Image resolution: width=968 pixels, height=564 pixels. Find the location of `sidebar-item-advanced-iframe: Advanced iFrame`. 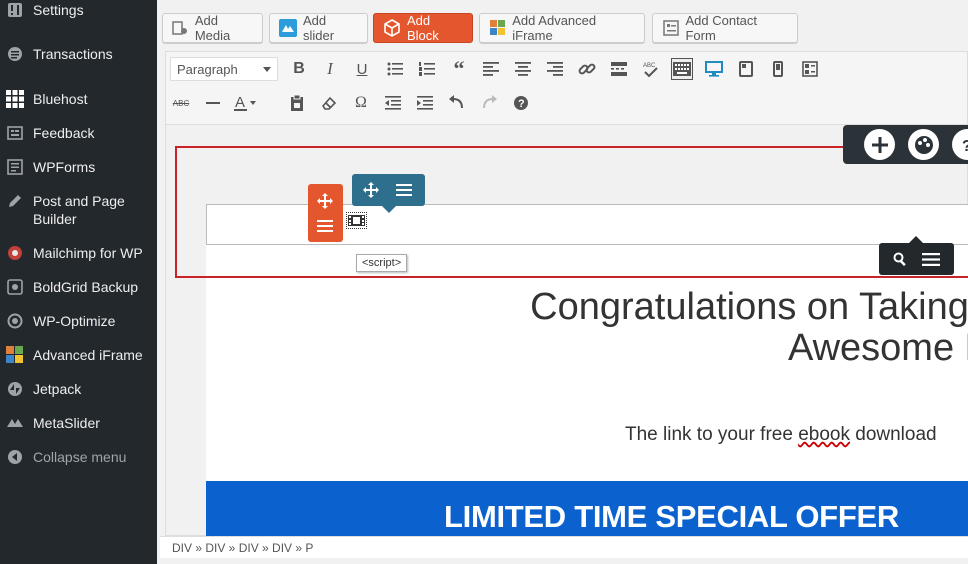

sidebar-item-advanced-iframe: Advanced iFrame is located at coordinates (78, 355).